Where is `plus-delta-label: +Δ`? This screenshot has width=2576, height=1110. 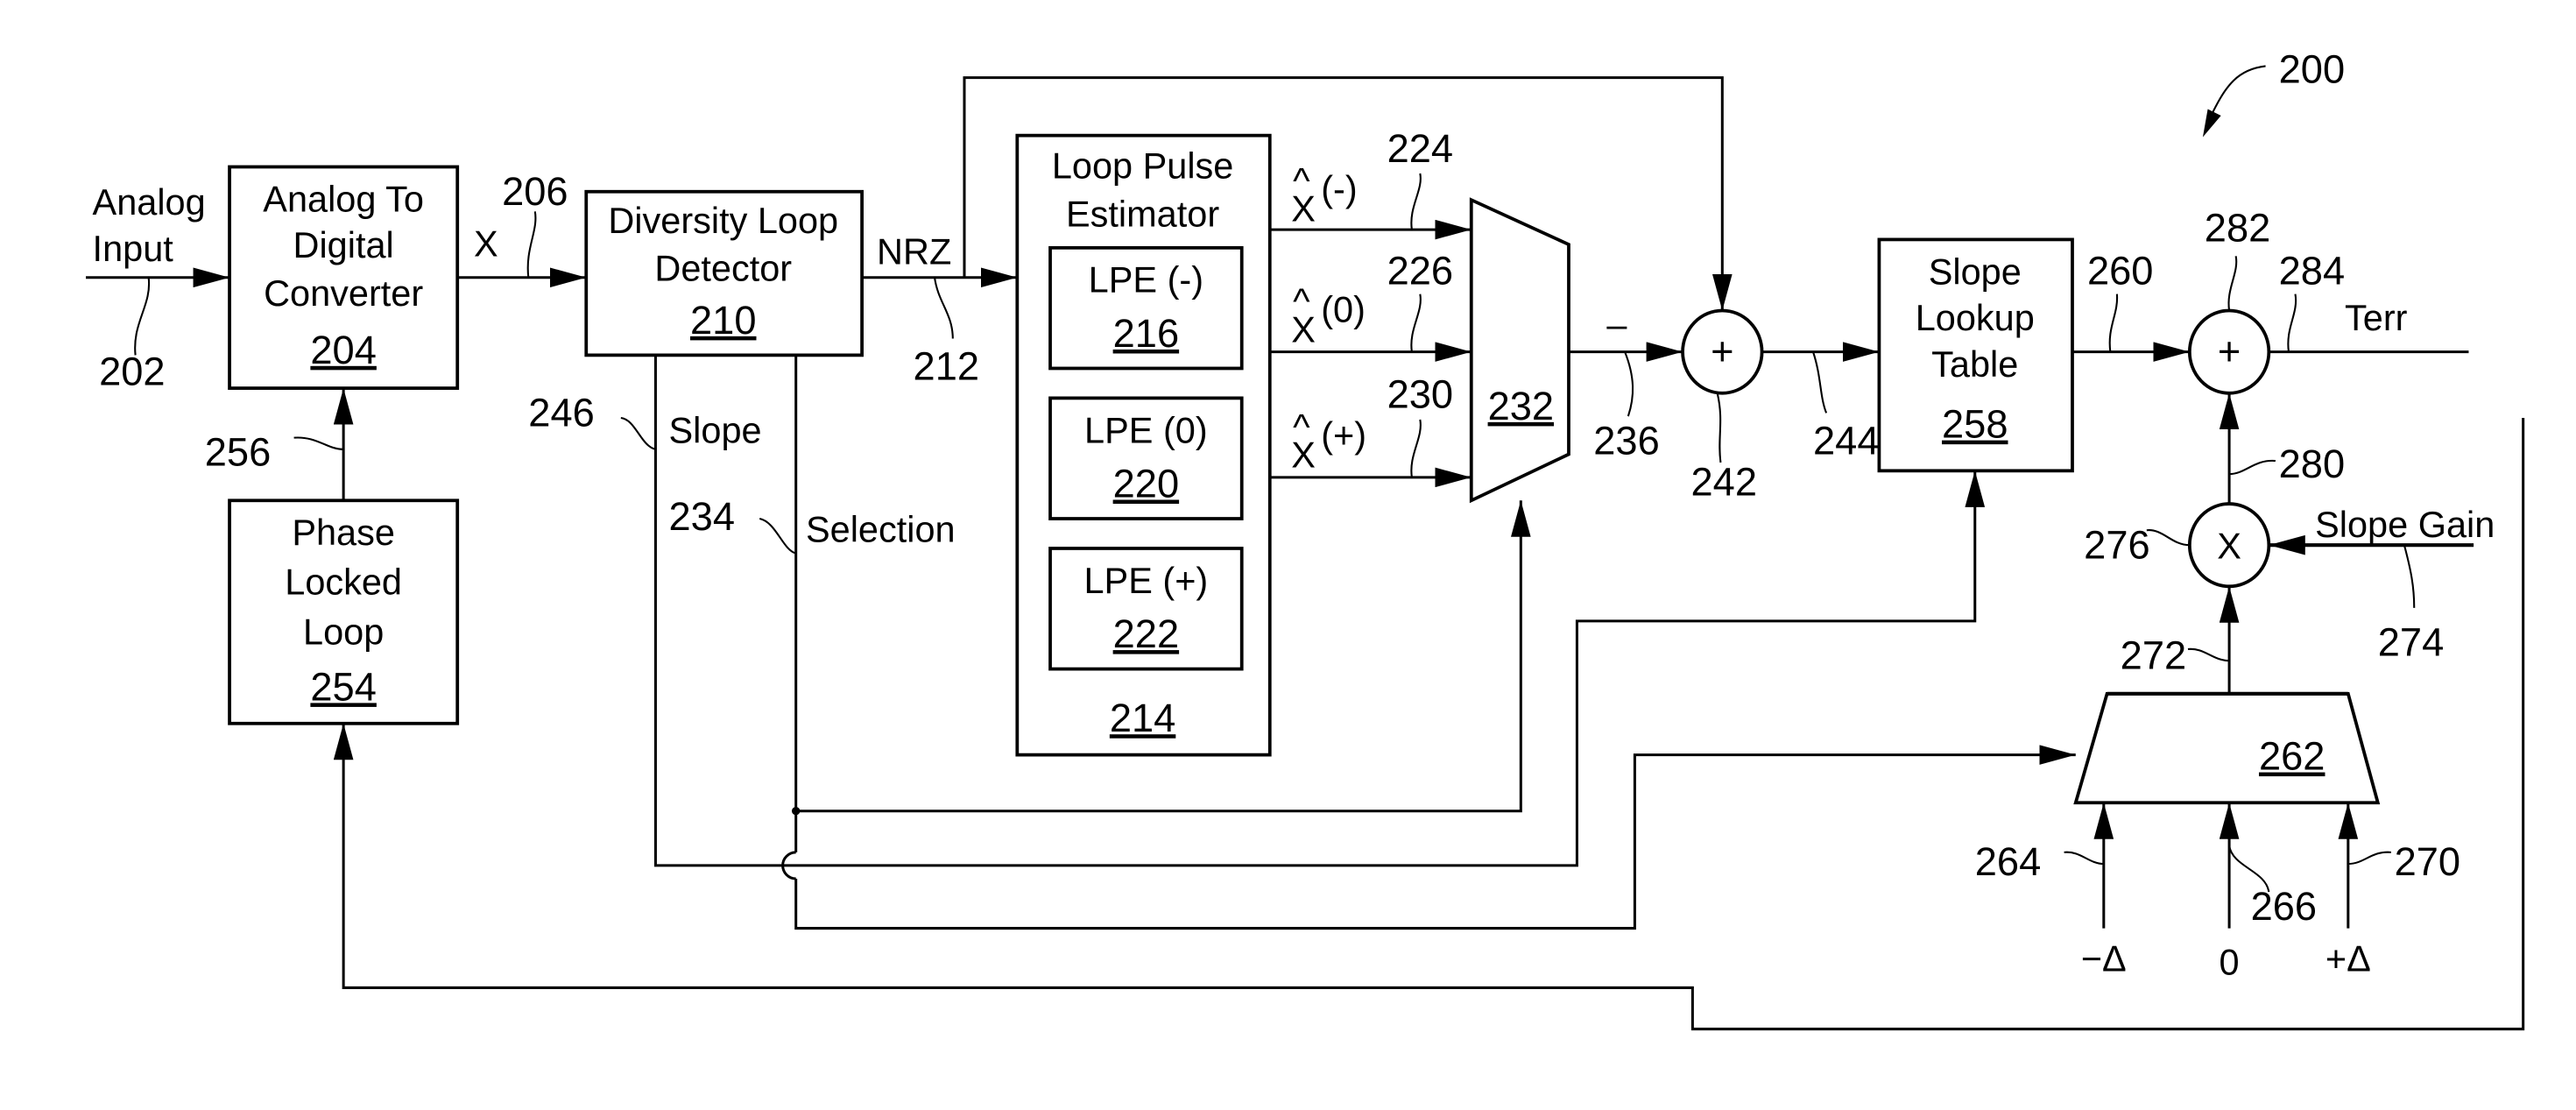 plus-delta-label: +Δ is located at coordinates (2348, 959).